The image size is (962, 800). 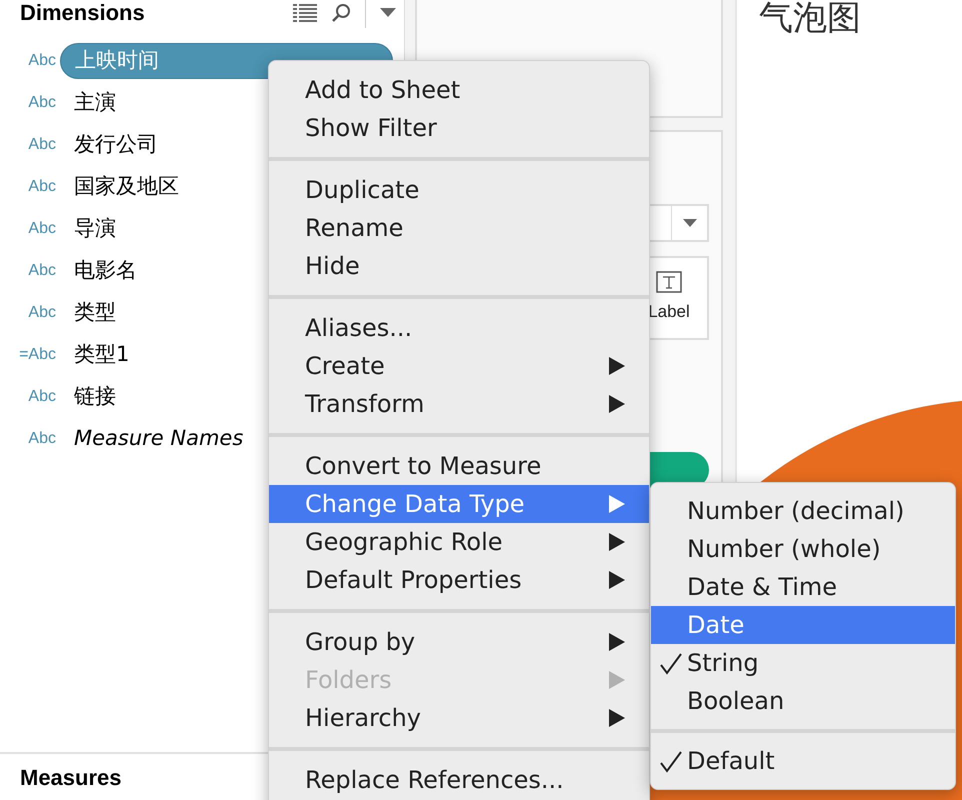 I want to click on dimensions-heading: Dimensions, so click(x=82, y=13).